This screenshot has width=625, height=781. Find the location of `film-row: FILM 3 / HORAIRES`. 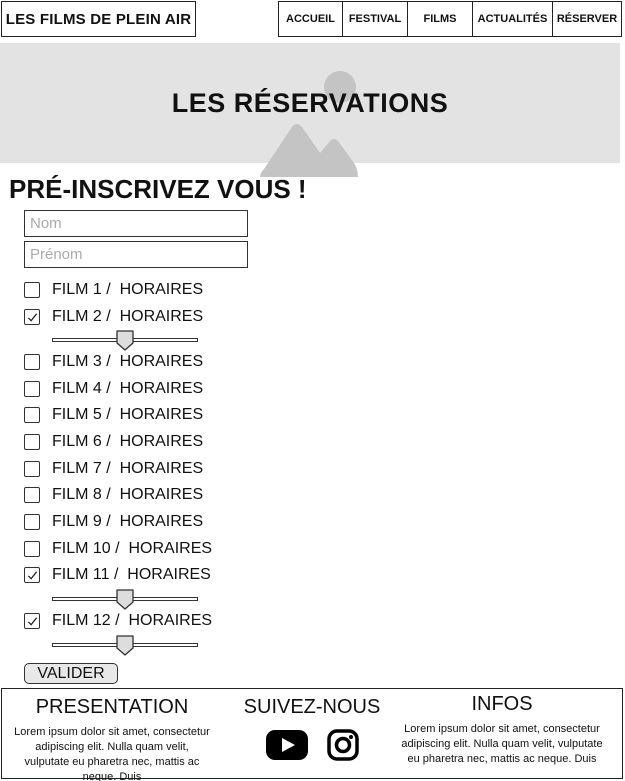

film-row: FILM 3 / HORAIRES is located at coordinates (113, 362).